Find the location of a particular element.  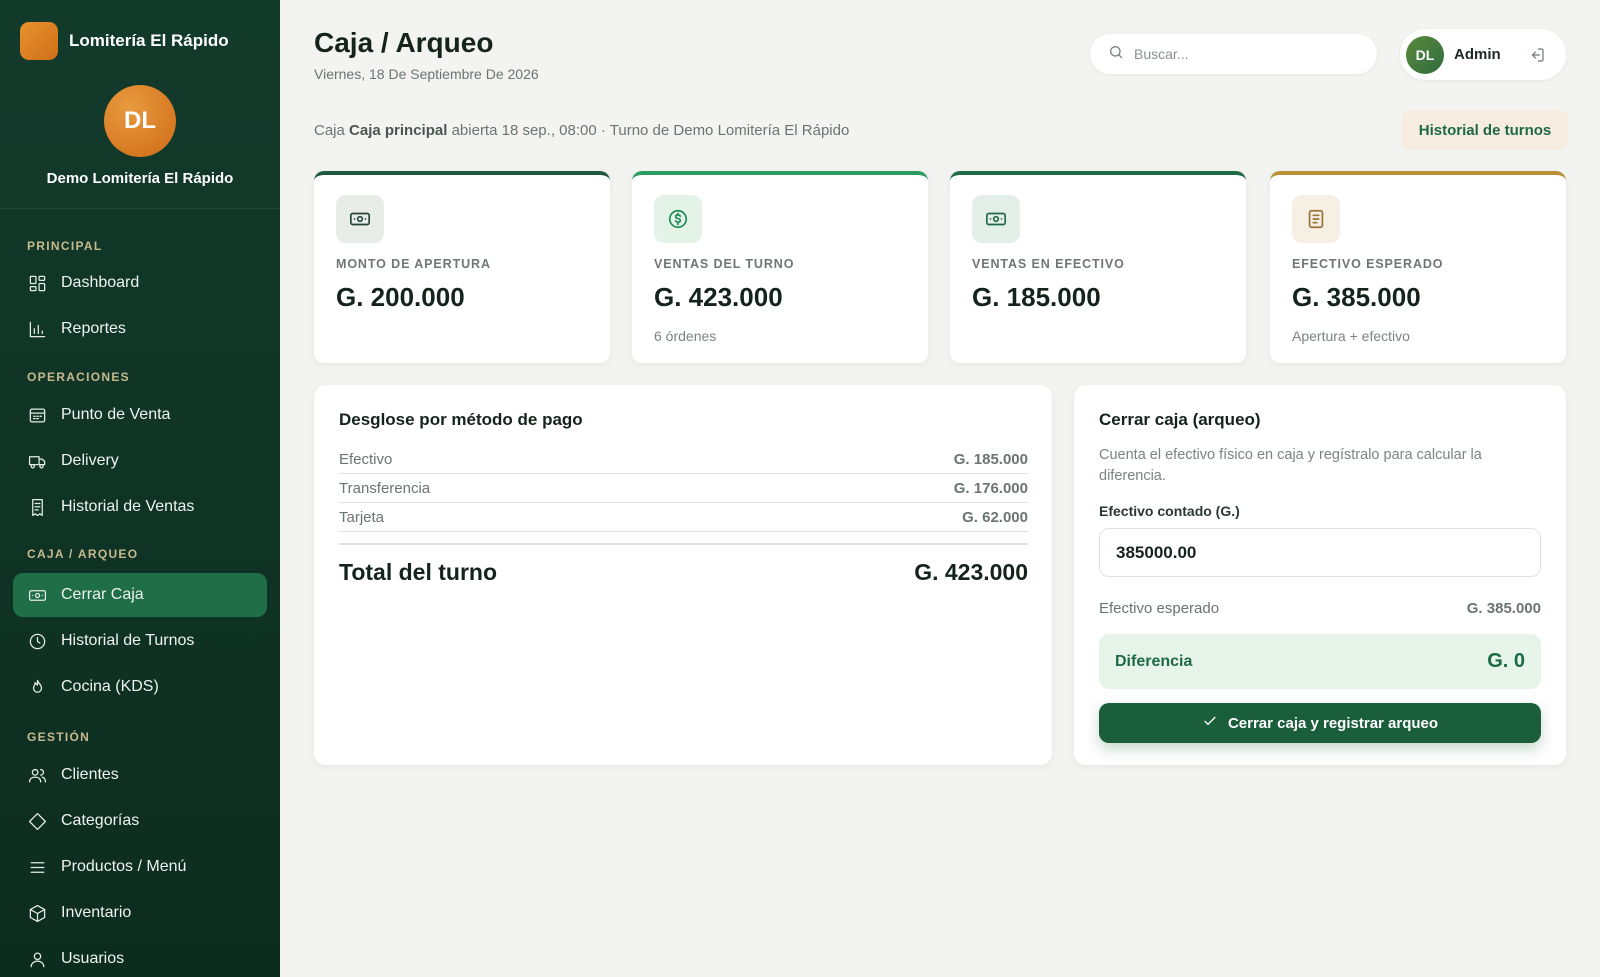

expected-value: G. 385.000 is located at coordinates (1503, 608).